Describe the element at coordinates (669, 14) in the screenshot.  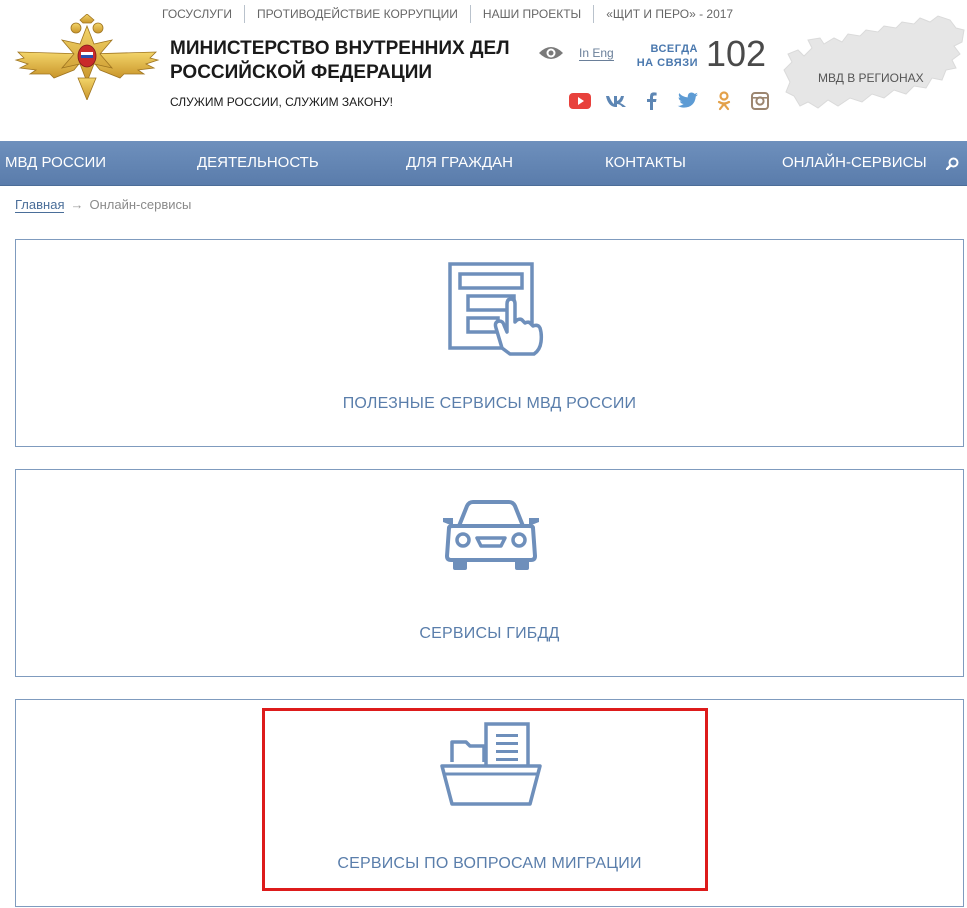
I see `top-link-shield-and-pen: «ЩИТ И ПЕРО» - 2017` at that location.